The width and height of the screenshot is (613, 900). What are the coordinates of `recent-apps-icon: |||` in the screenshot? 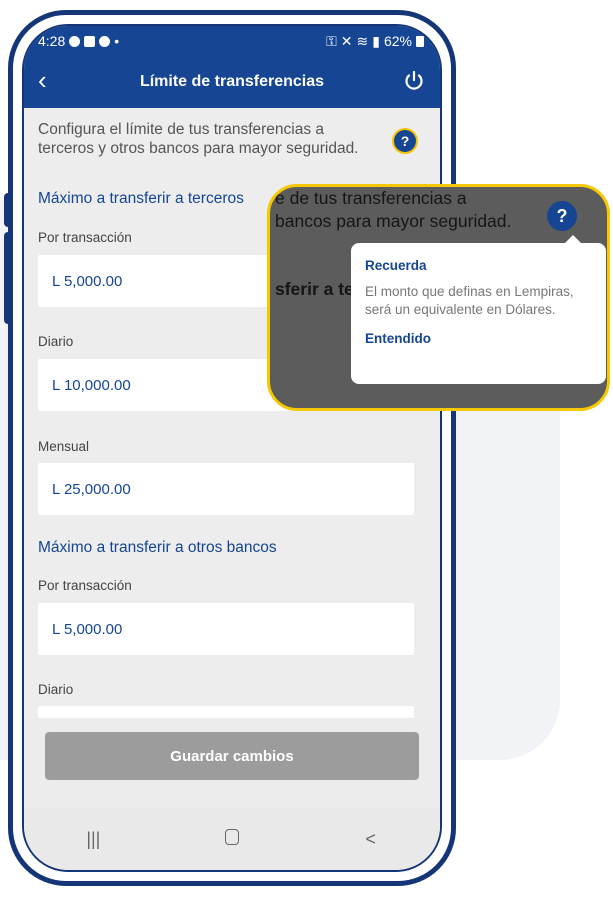 It's located at (93, 839).